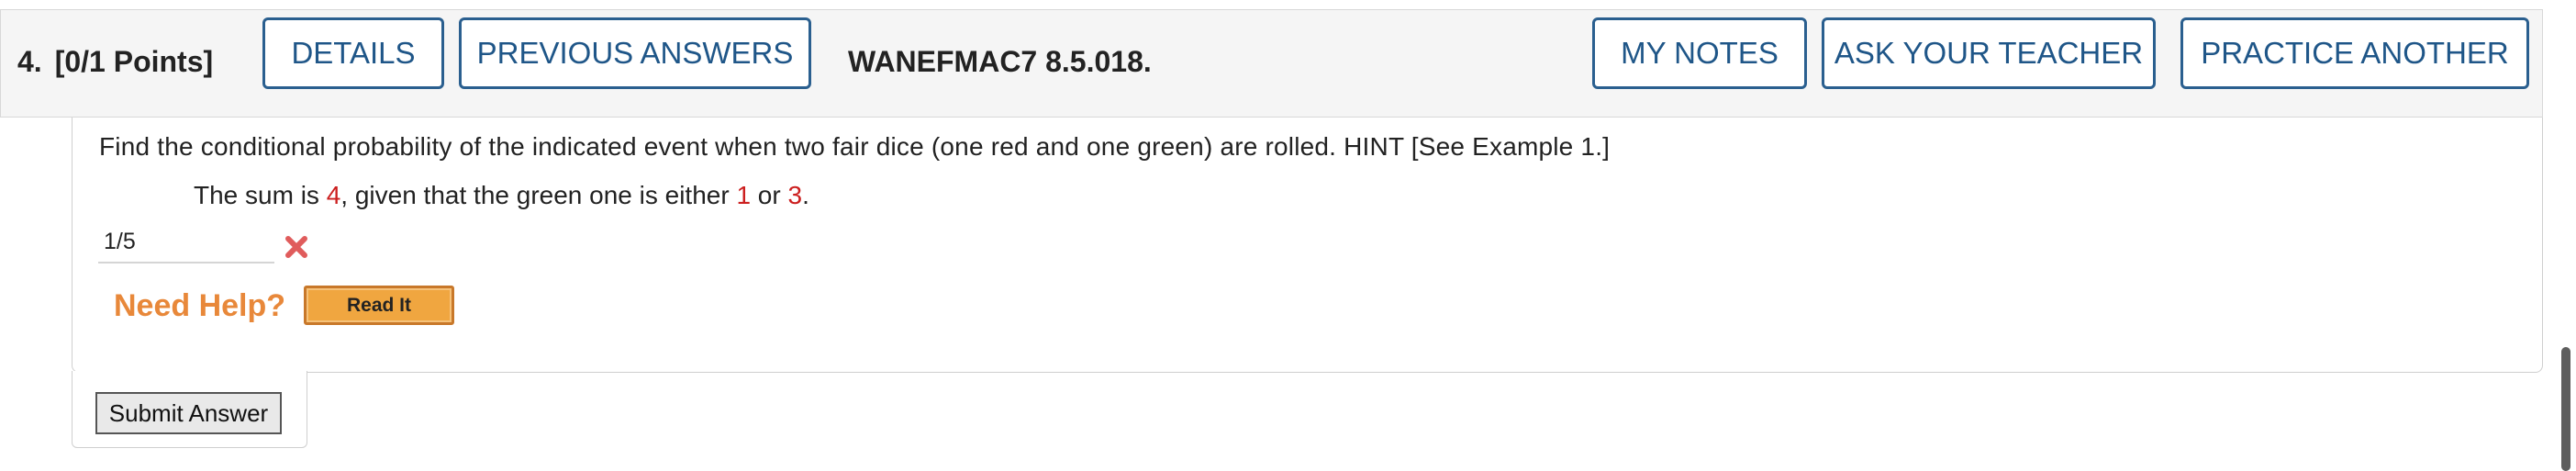 The height and width of the screenshot is (471, 2576). What do you see at coordinates (188, 413) in the screenshot?
I see `submit-answer-button: Submit Answer` at bounding box center [188, 413].